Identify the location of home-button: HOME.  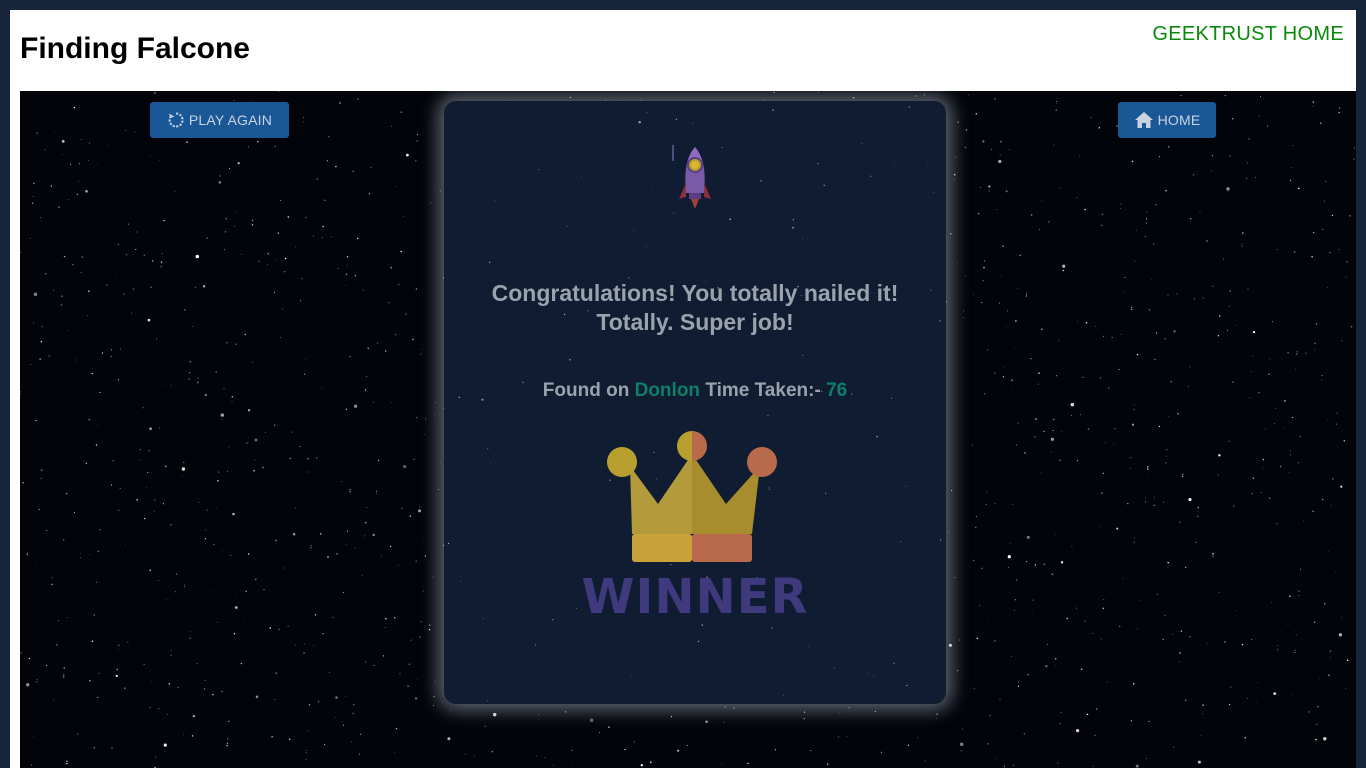
(1167, 120).